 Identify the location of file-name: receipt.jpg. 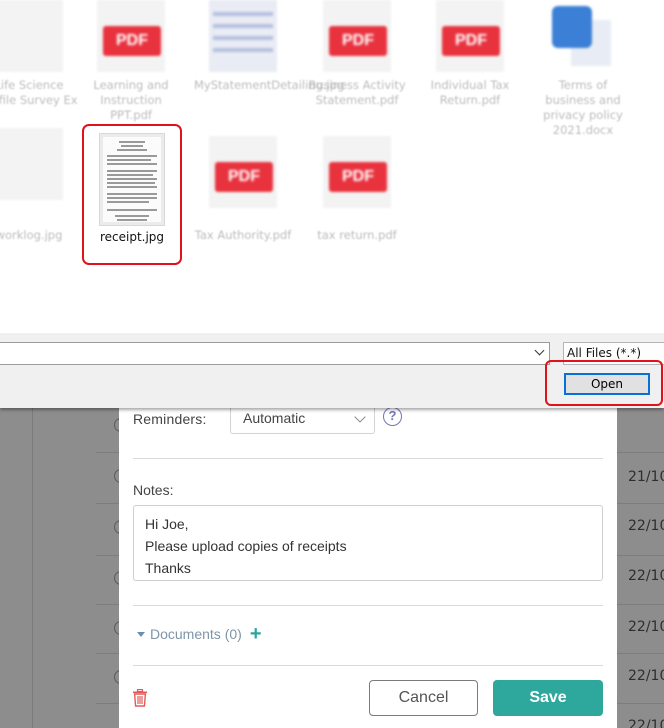
(132, 237).